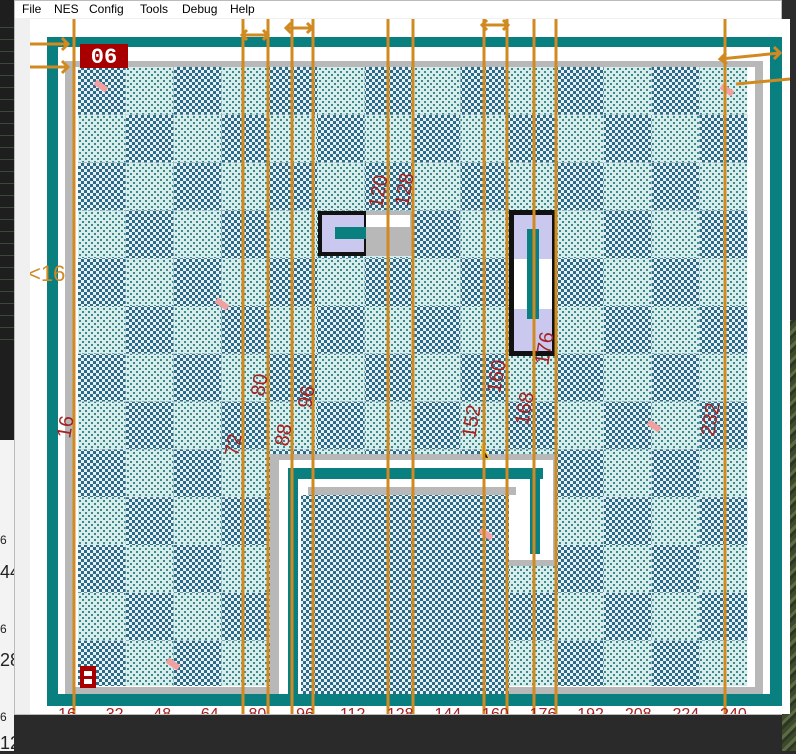 The width and height of the screenshot is (796, 754). I want to click on scale-label: 240, so click(733, 710).